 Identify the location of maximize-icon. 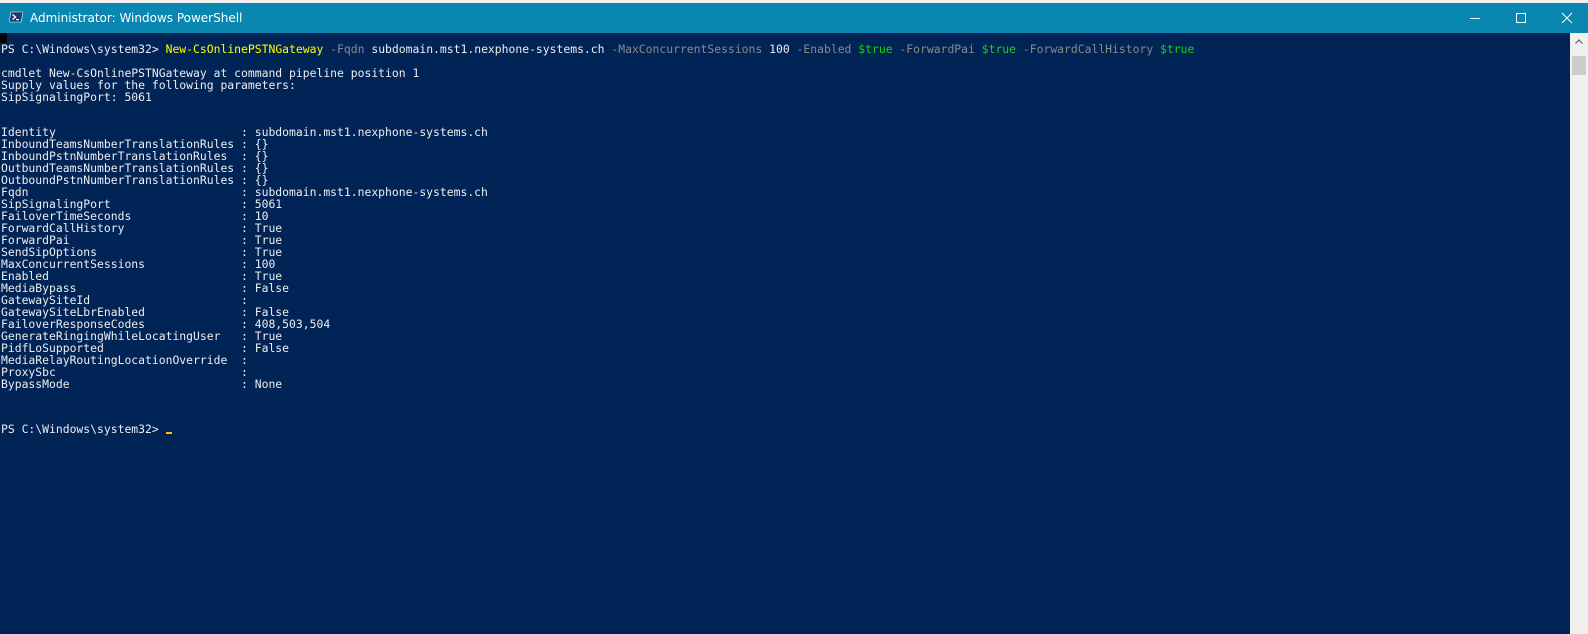
(1521, 18).